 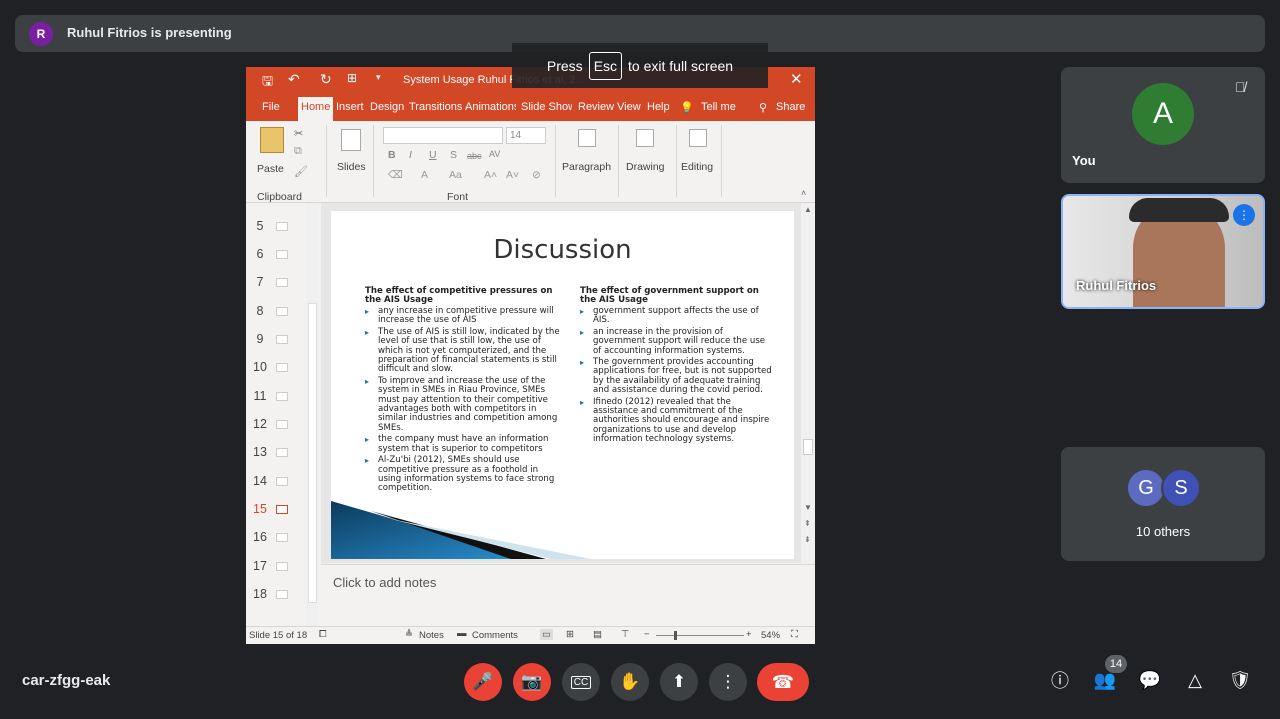 What do you see at coordinates (645, 138) in the screenshot?
I see `drawing-icon` at bounding box center [645, 138].